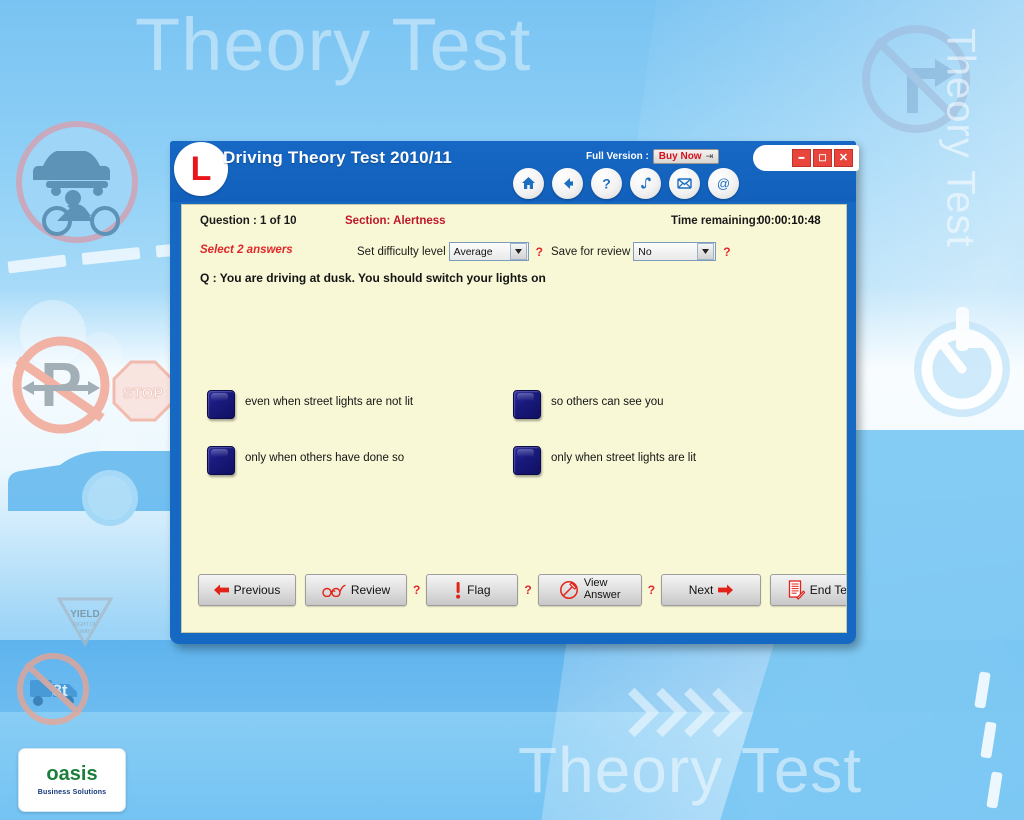 The image size is (1024, 820). I want to click on section-label: Section: Alertness, so click(395, 221).